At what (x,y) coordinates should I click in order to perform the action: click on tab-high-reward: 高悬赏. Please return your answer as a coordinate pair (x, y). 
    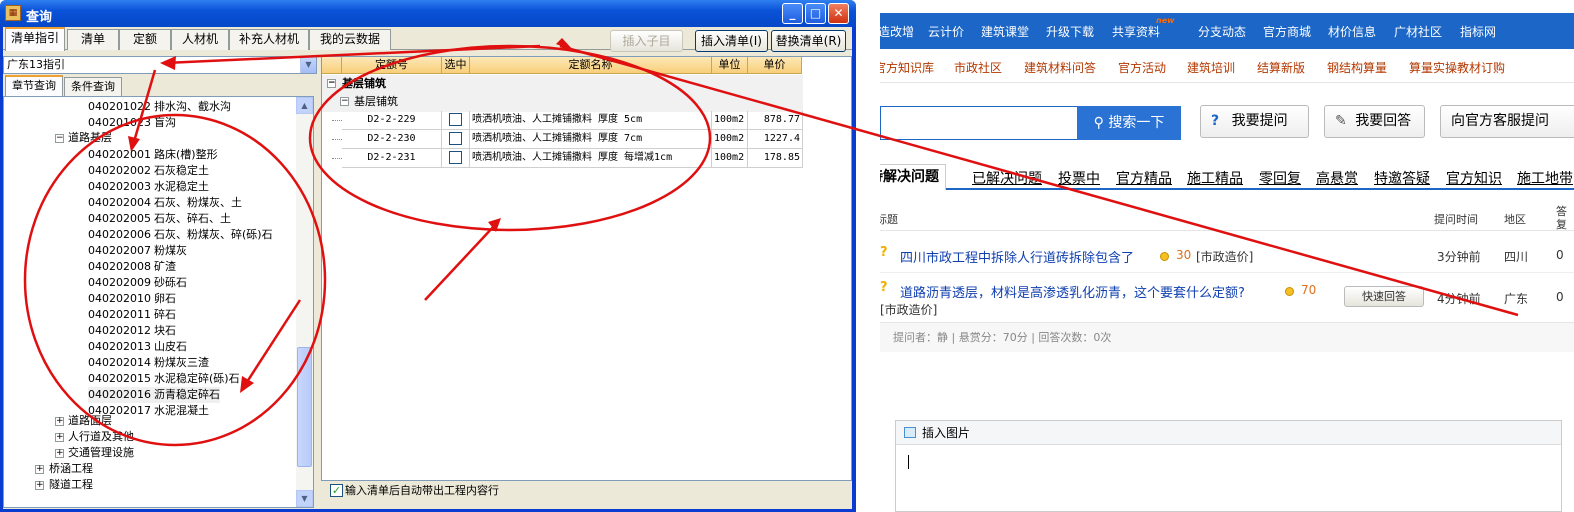
    Looking at the image, I should click on (1337, 178).